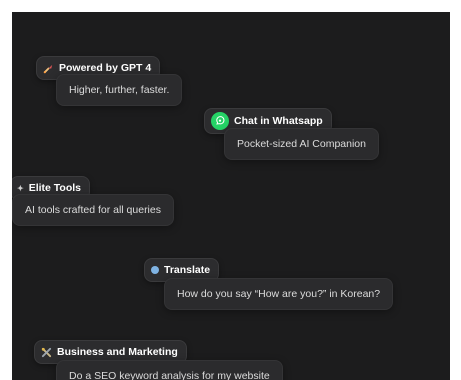 Image resolution: width=461 pixels, height=380 pixels. I want to click on prompt-text: AI tools crafted for all queries, so click(93, 210).